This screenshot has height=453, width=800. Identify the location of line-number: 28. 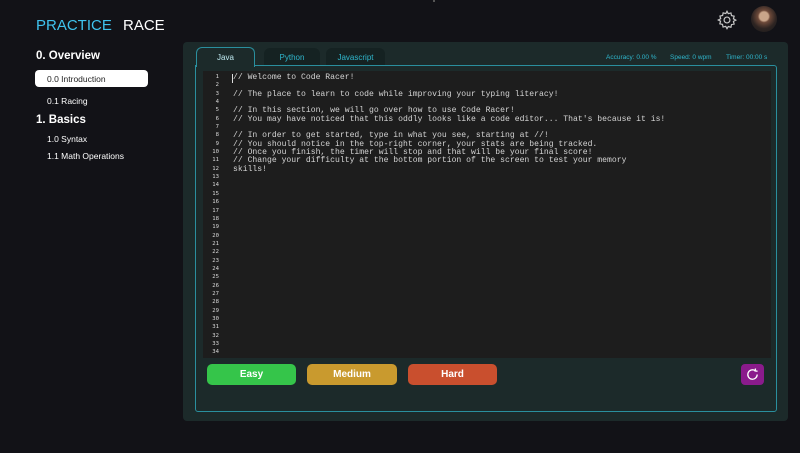
(215, 302).